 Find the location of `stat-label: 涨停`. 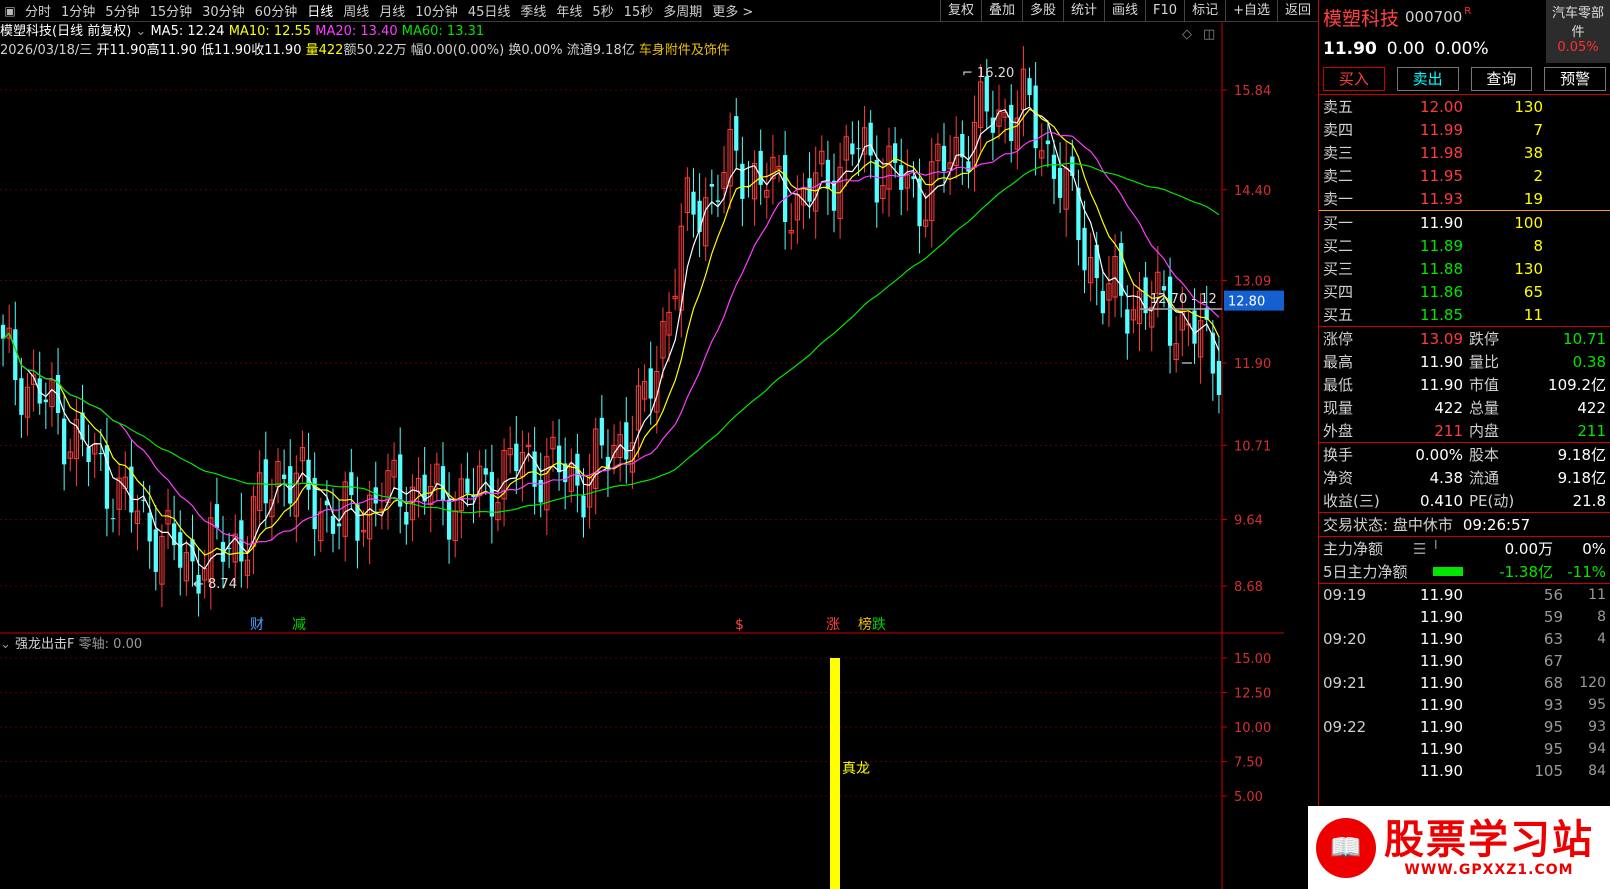

stat-label: 涨停 is located at coordinates (1338, 339).